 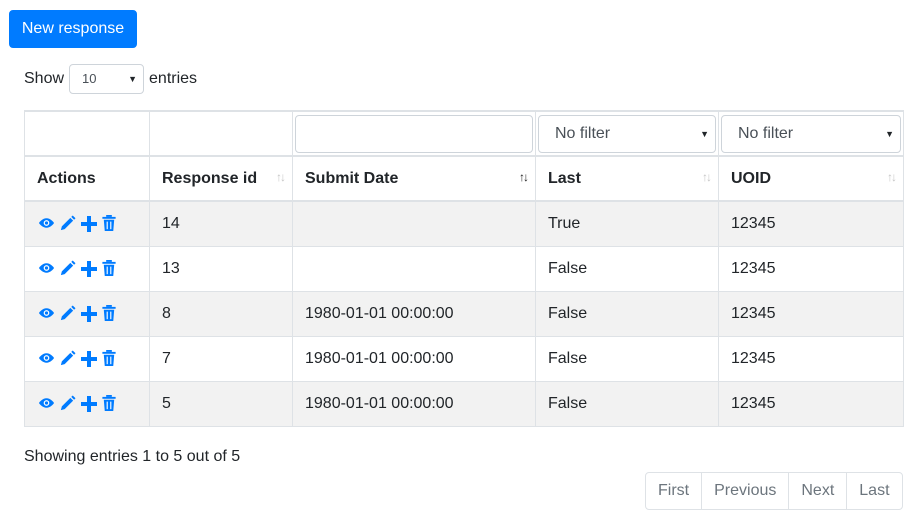 I want to click on column-header-submit-date: Submit Date ↑↓, so click(x=414, y=178).